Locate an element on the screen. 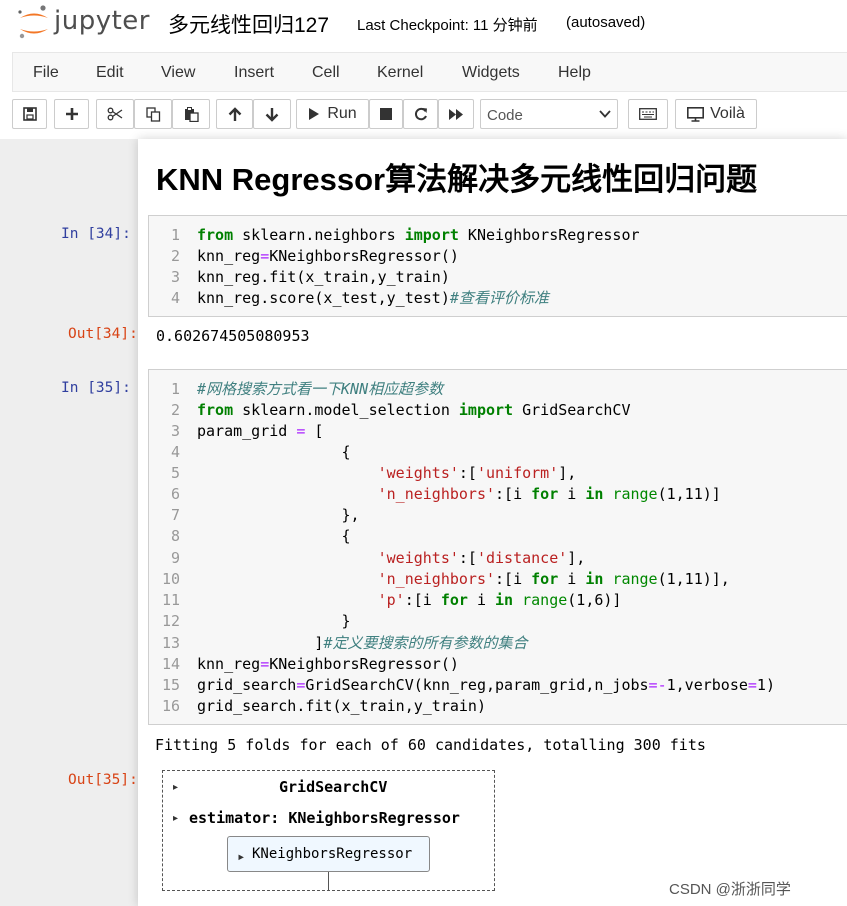  code-line: knn_reg.score(x_test,y_test)#查看评价标准 is located at coordinates (373, 298).